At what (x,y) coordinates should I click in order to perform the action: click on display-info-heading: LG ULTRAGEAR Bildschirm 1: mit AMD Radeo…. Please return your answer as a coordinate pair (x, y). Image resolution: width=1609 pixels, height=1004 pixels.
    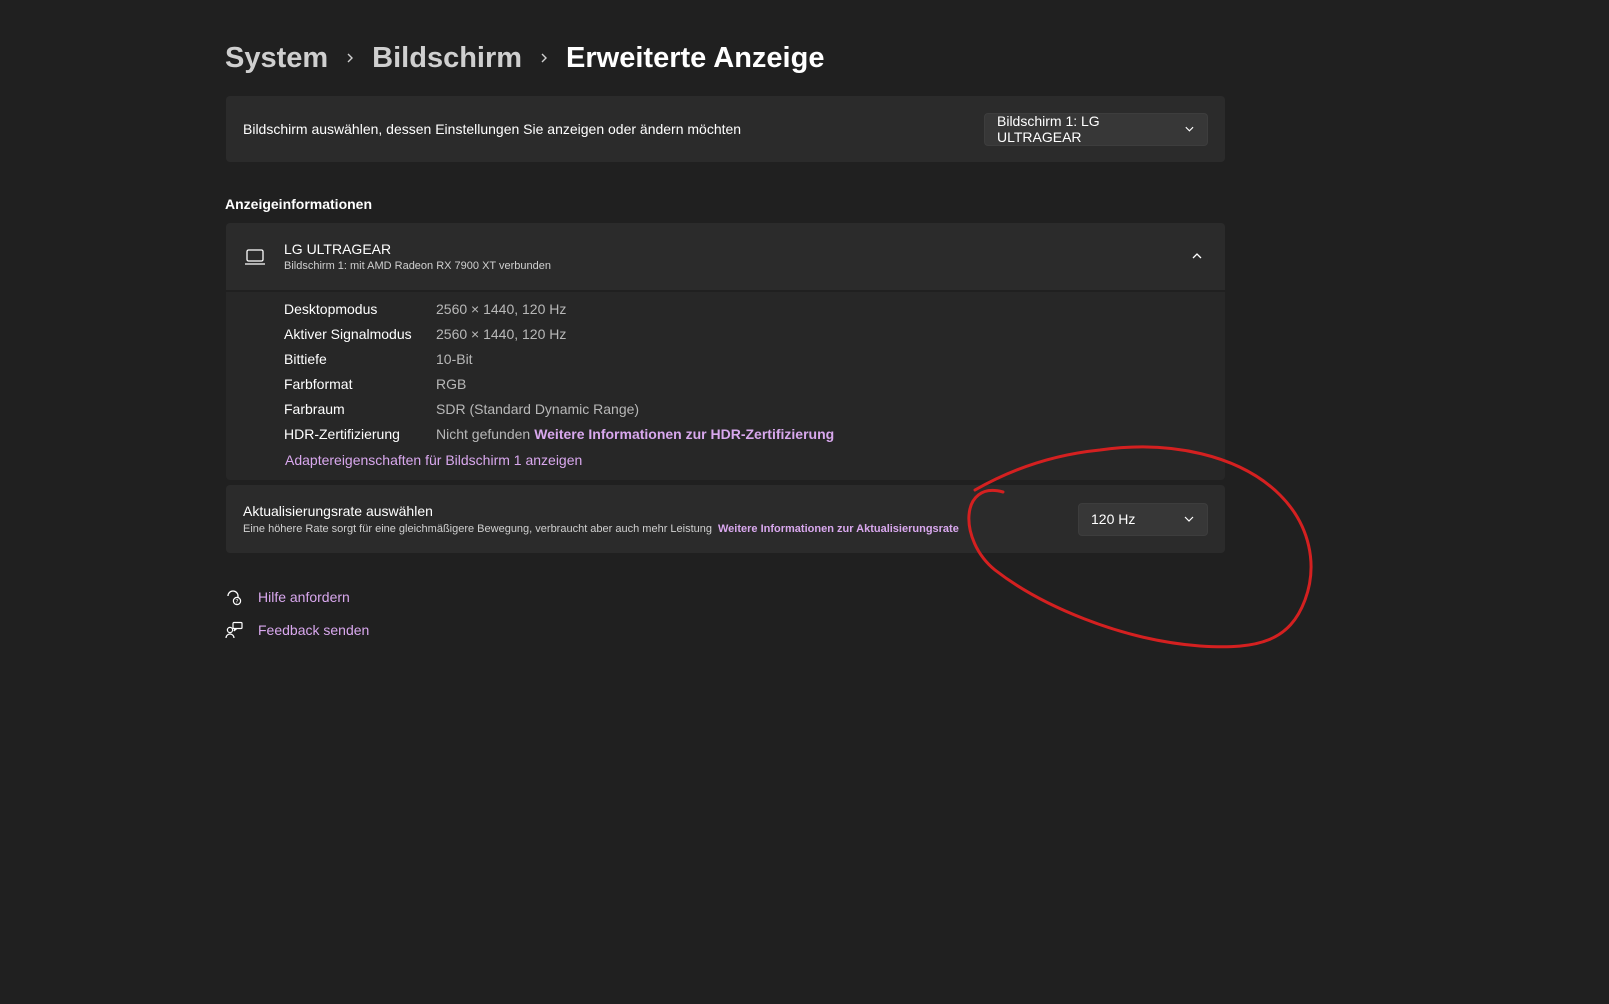
    Looking at the image, I should click on (417, 256).